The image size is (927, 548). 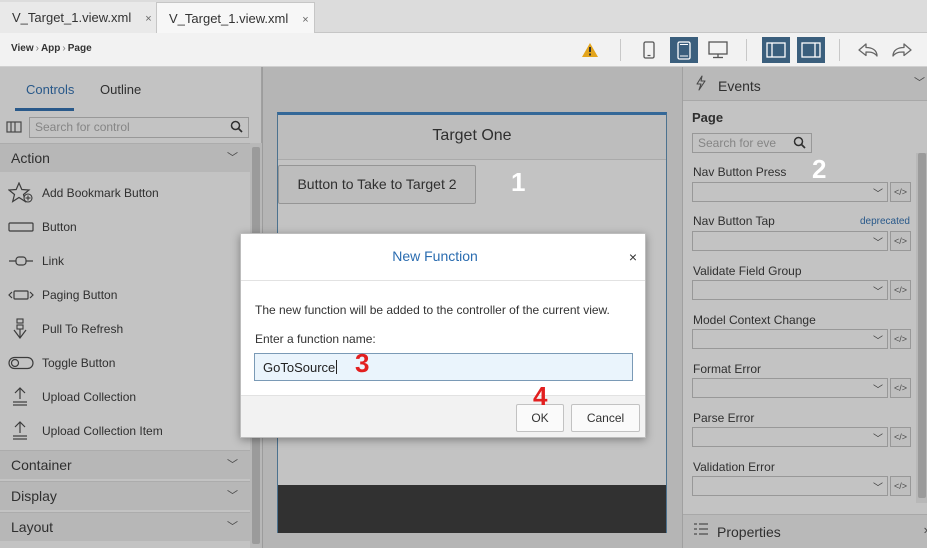 What do you see at coordinates (125, 396) in the screenshot?
I see `control-upload-collection: Upload Collection` at bounding box center [125, 396].